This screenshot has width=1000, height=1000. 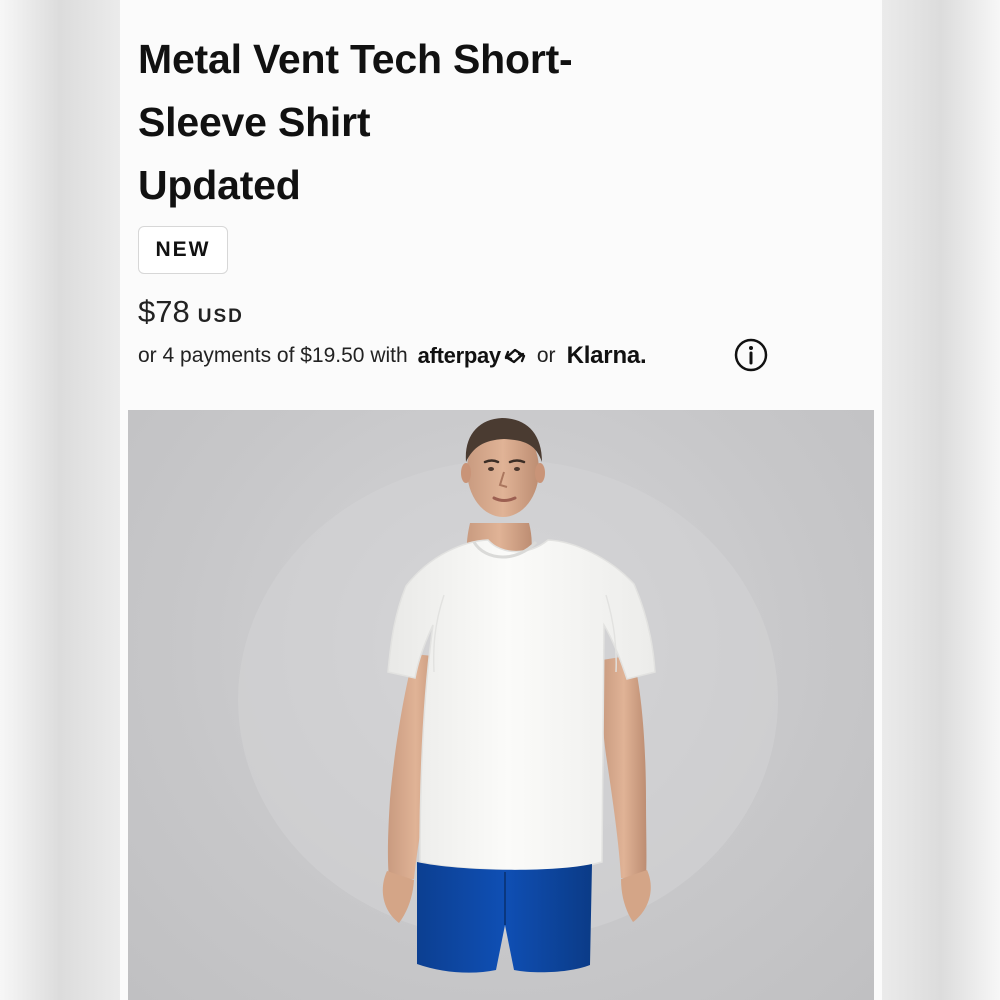 I want to click on product-price: $78, so click(x=164, y=311).